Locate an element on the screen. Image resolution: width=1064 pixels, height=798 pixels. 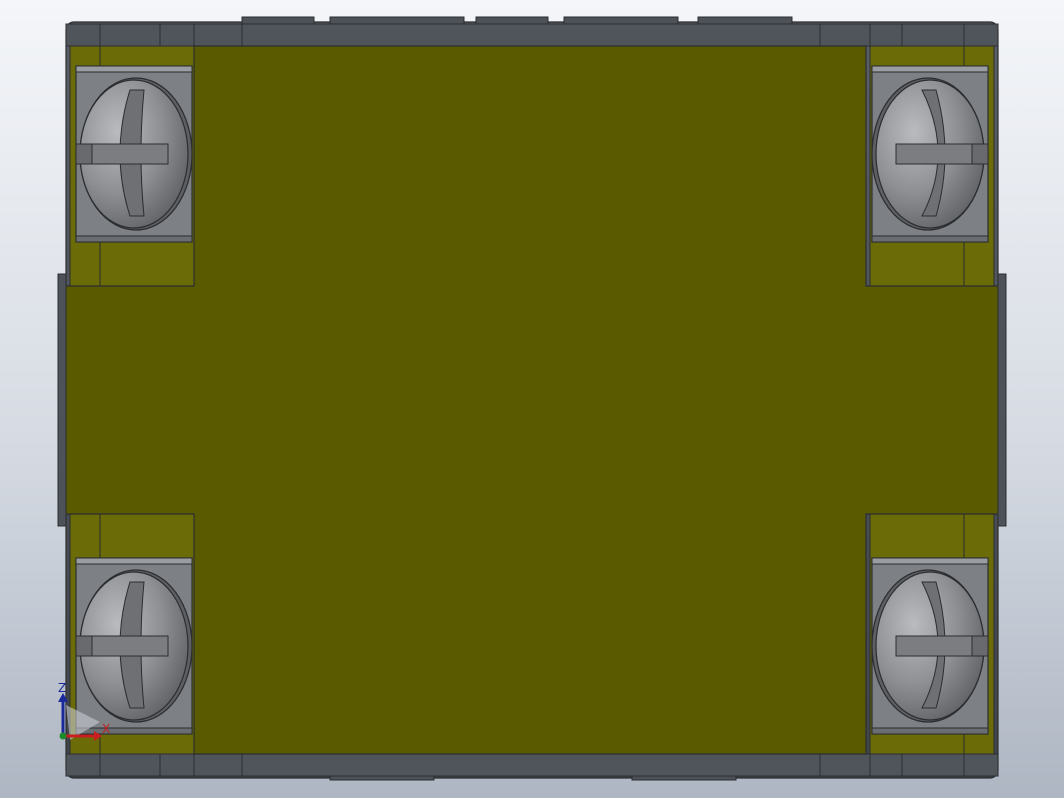
left-flange is located at coordinates (62, 400).